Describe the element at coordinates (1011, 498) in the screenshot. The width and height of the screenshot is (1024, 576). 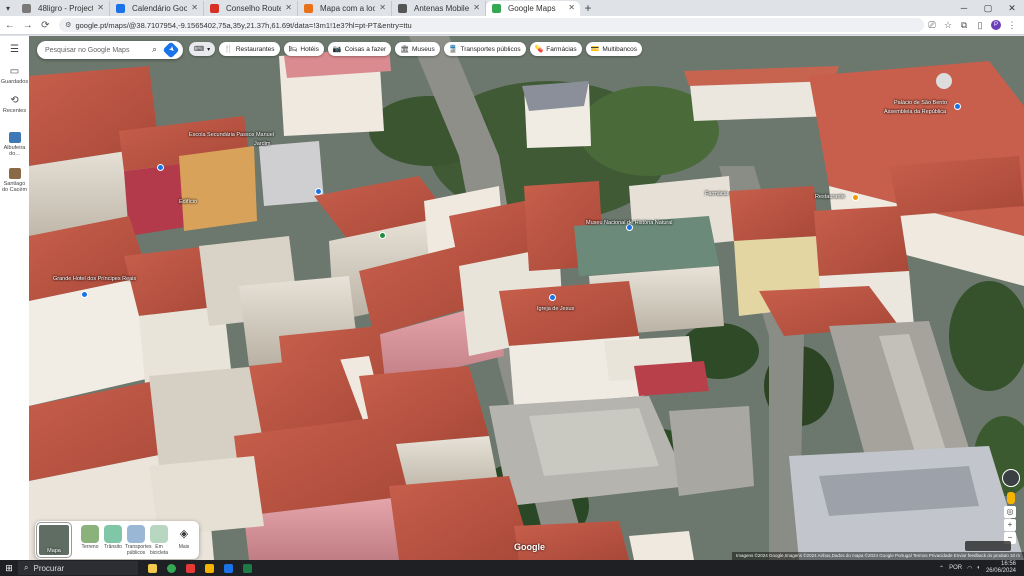
I see `pegman-icon` at that location.